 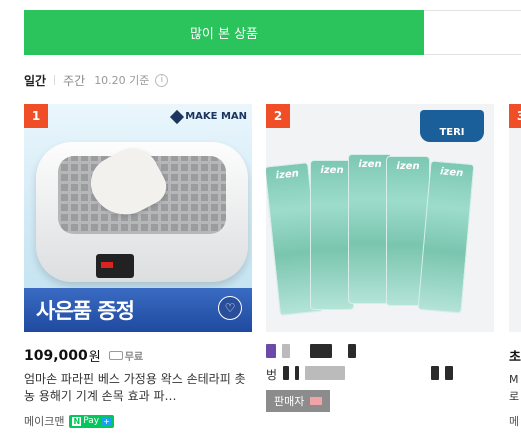 I want to click on period-filter: 일간 주간 10.20 기준 i, so click(x=96, y=80).